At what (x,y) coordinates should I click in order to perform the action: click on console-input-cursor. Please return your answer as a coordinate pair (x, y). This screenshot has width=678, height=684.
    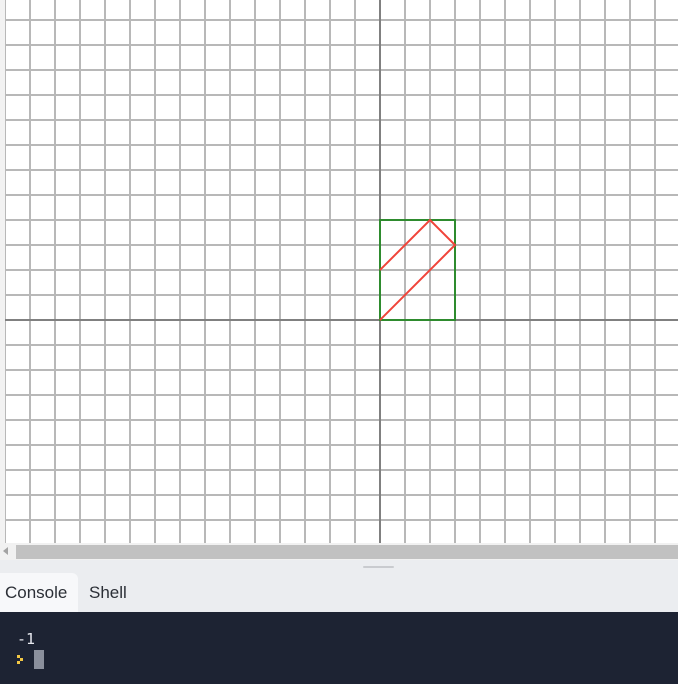
    Looking at the image, I should click on (39, 659).